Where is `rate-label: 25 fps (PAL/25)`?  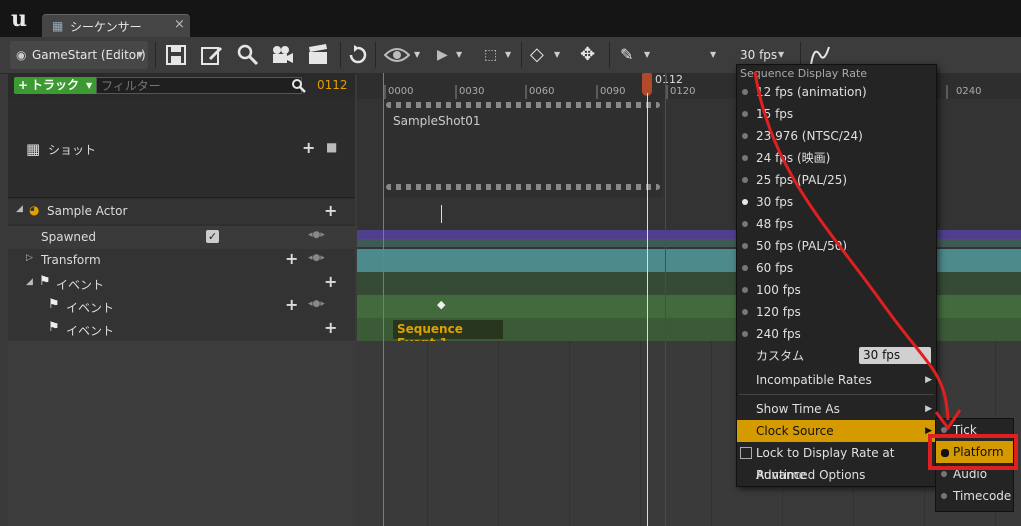 rate-label: 25 fps (PAL/25) is located at coordinates (802, 180).